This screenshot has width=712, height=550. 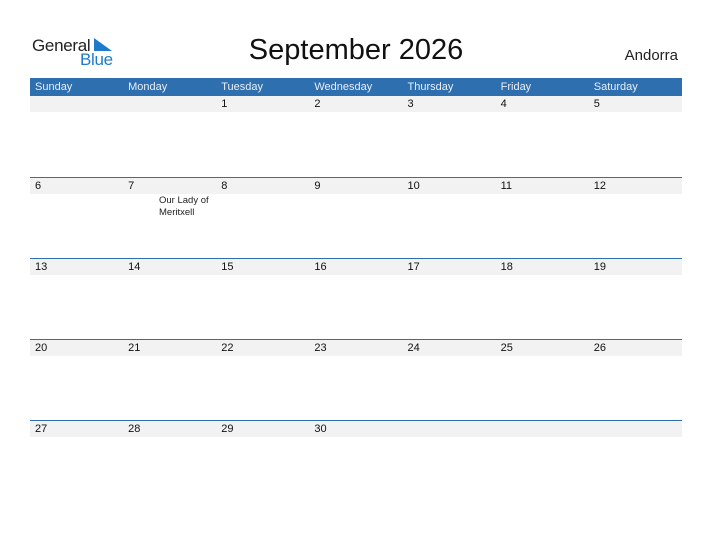 What do you see at coordinates (503, 104) in the screenshot?
I see `day-number: 4` at bounding box center [503, 104].